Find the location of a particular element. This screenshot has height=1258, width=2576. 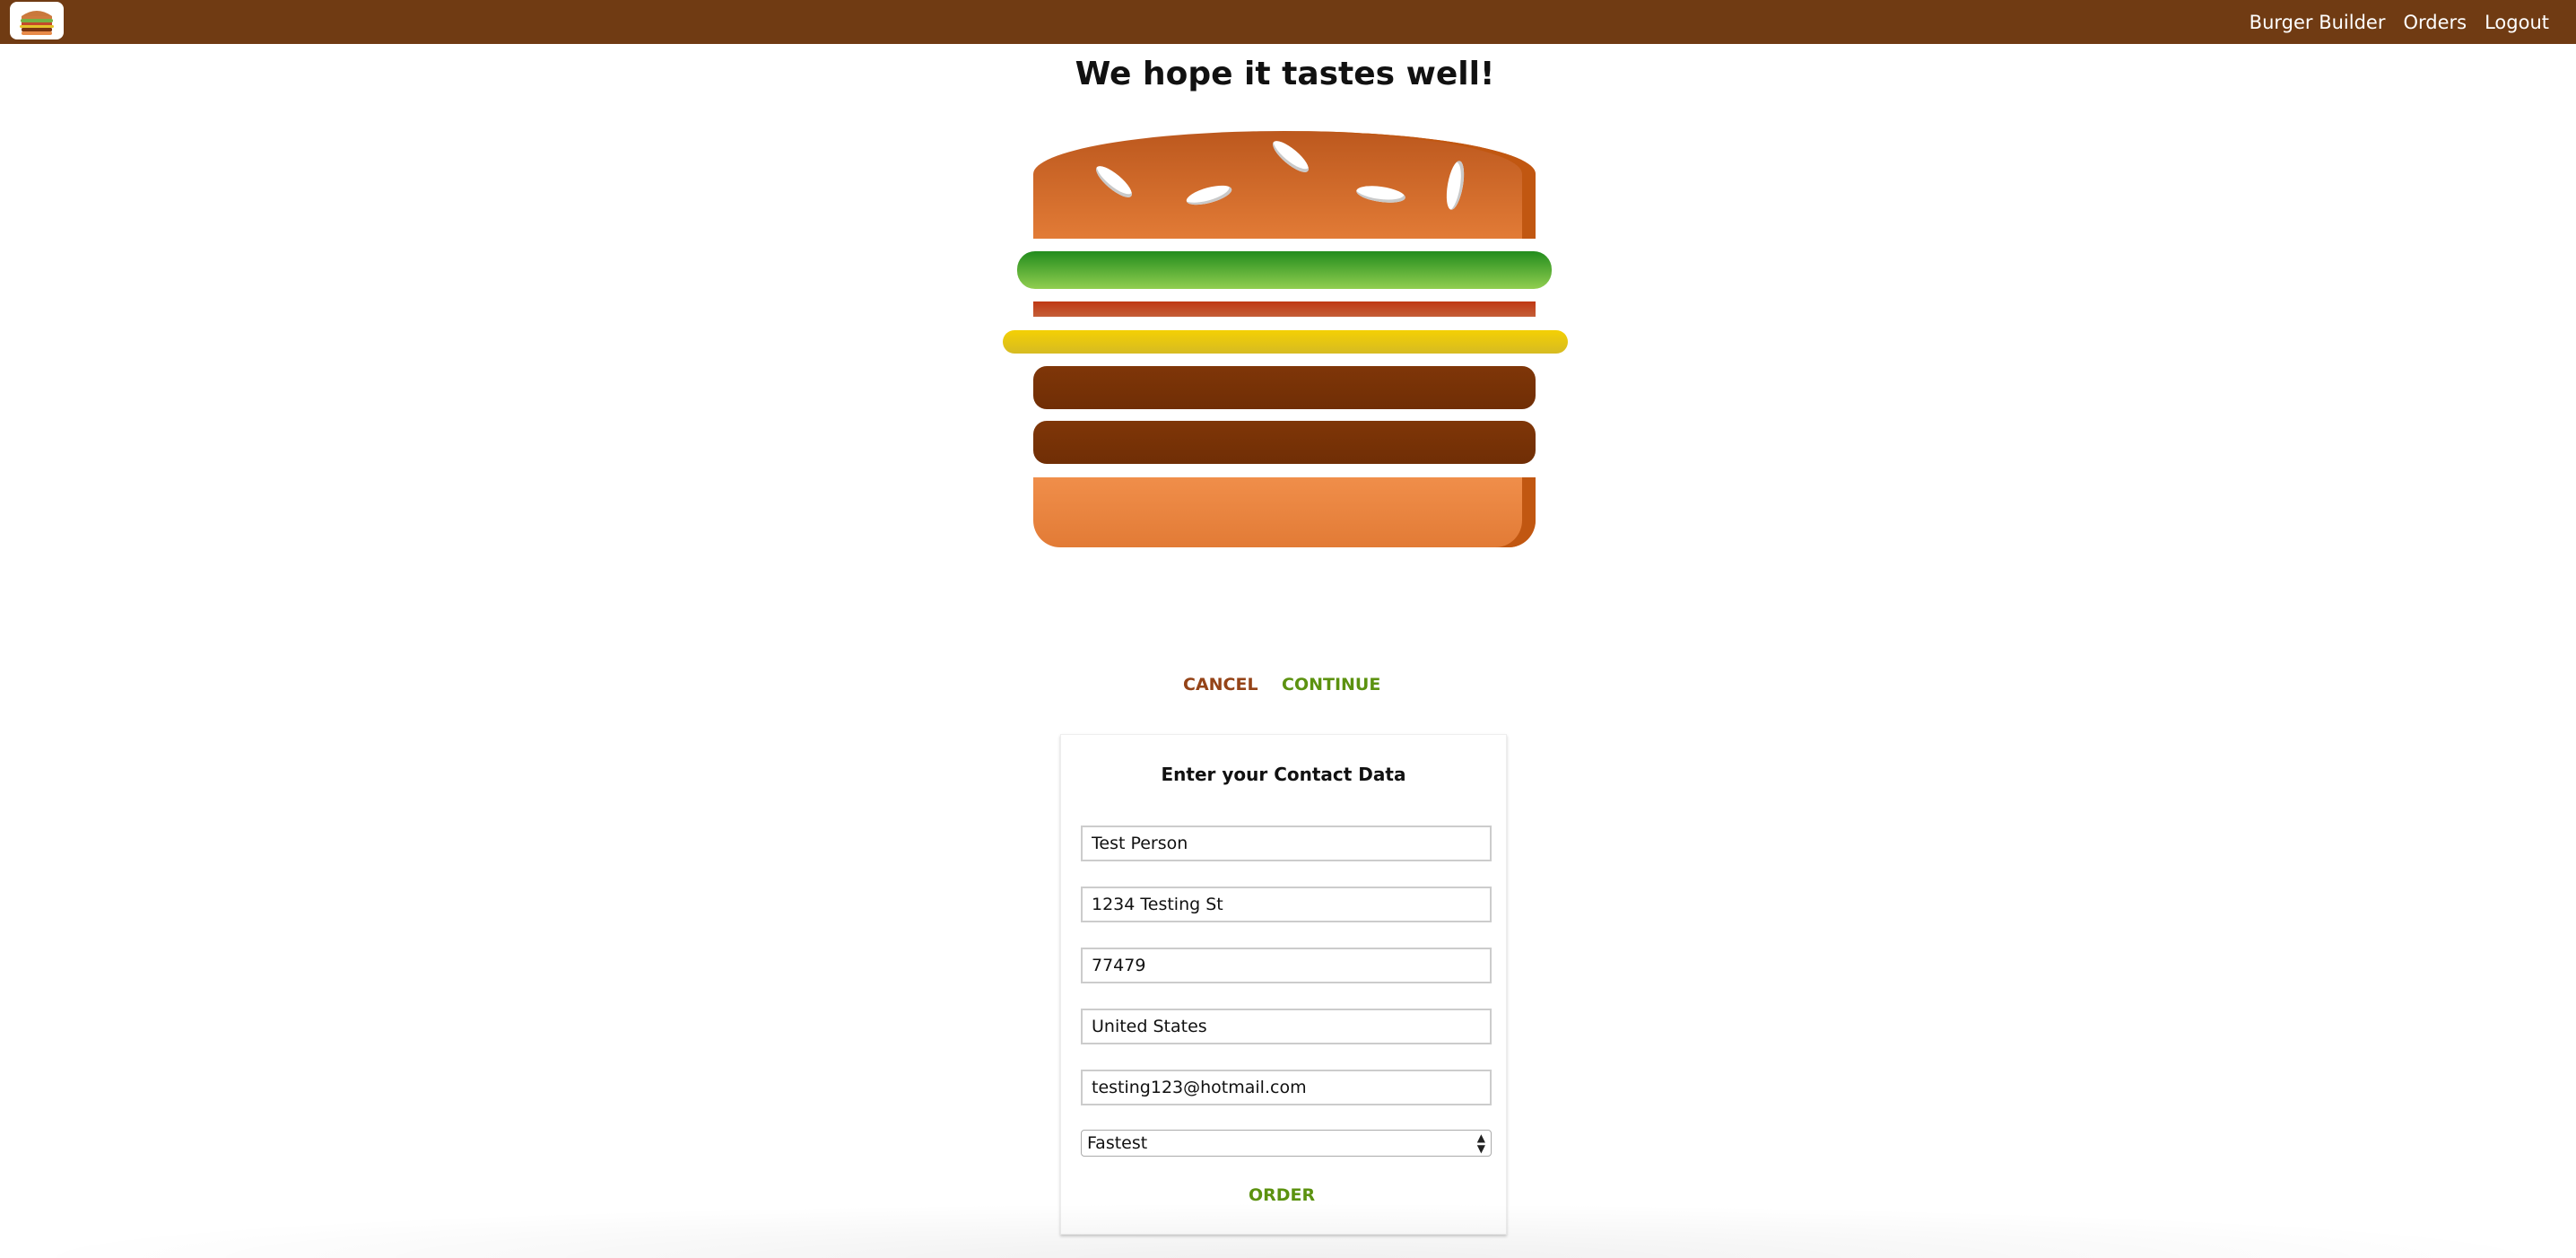

delivery-method-value: Fastest is located at coordinates (1117, 1143).